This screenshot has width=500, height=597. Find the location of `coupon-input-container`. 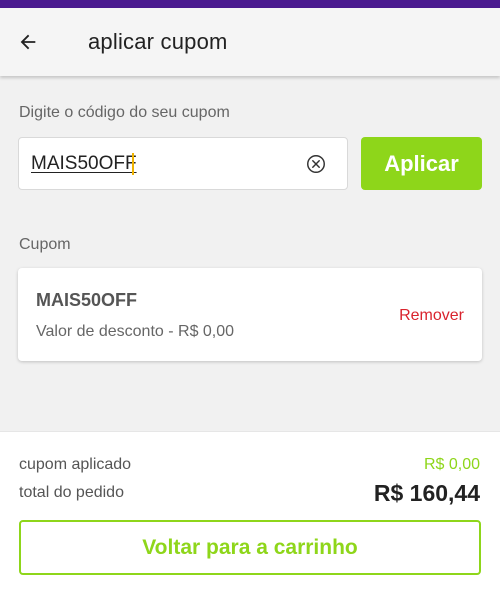

coupon-input-container is located at coordinates (183, 163).